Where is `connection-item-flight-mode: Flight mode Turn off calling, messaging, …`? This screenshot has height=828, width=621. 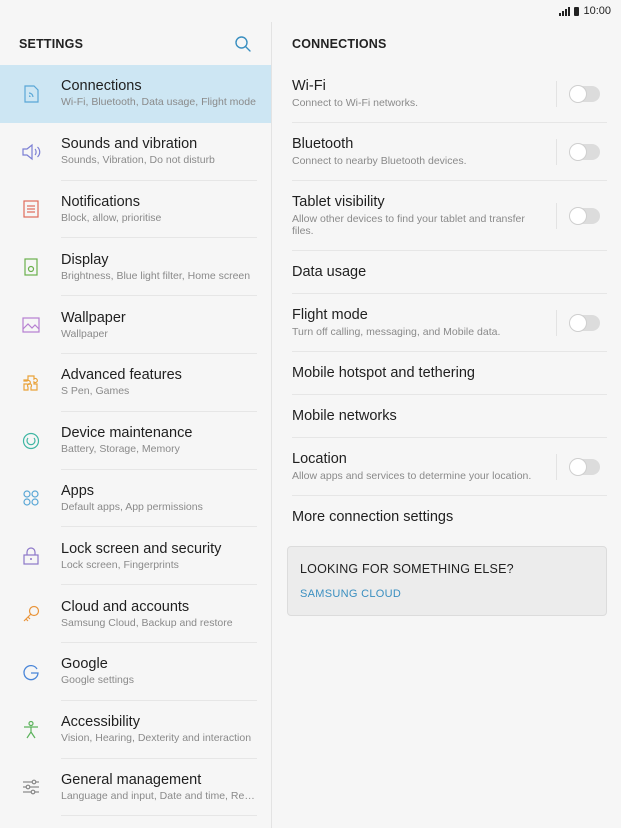
connection-item-flight-mode: Flight mode Turn off calling, messaging, … is located at coordinates (449, 323).